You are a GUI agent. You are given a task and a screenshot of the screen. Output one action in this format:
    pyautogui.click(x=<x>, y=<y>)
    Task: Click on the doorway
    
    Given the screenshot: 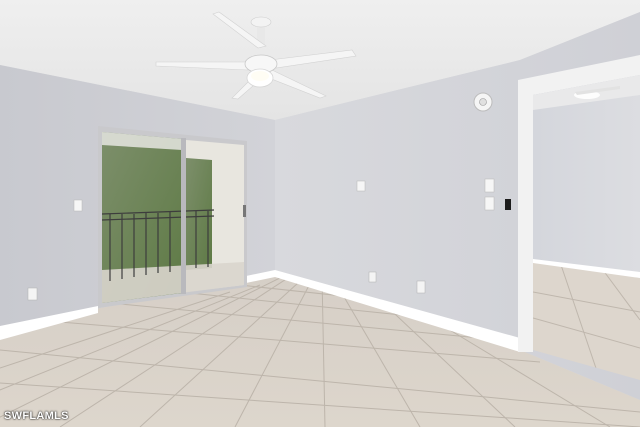 What is the action you would take?
    pyautogui.click(x=579, y=217)
    